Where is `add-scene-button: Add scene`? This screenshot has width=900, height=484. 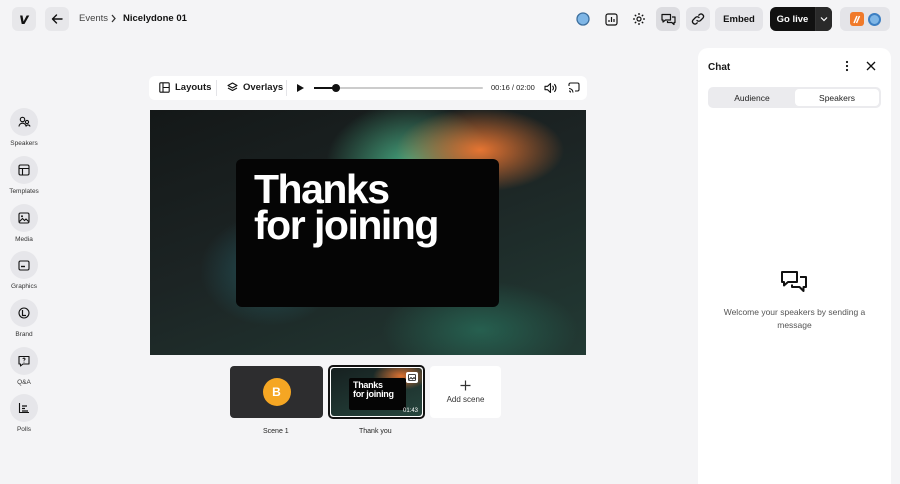
add-scene-button: Add scene is located at coordinates (465, 392).